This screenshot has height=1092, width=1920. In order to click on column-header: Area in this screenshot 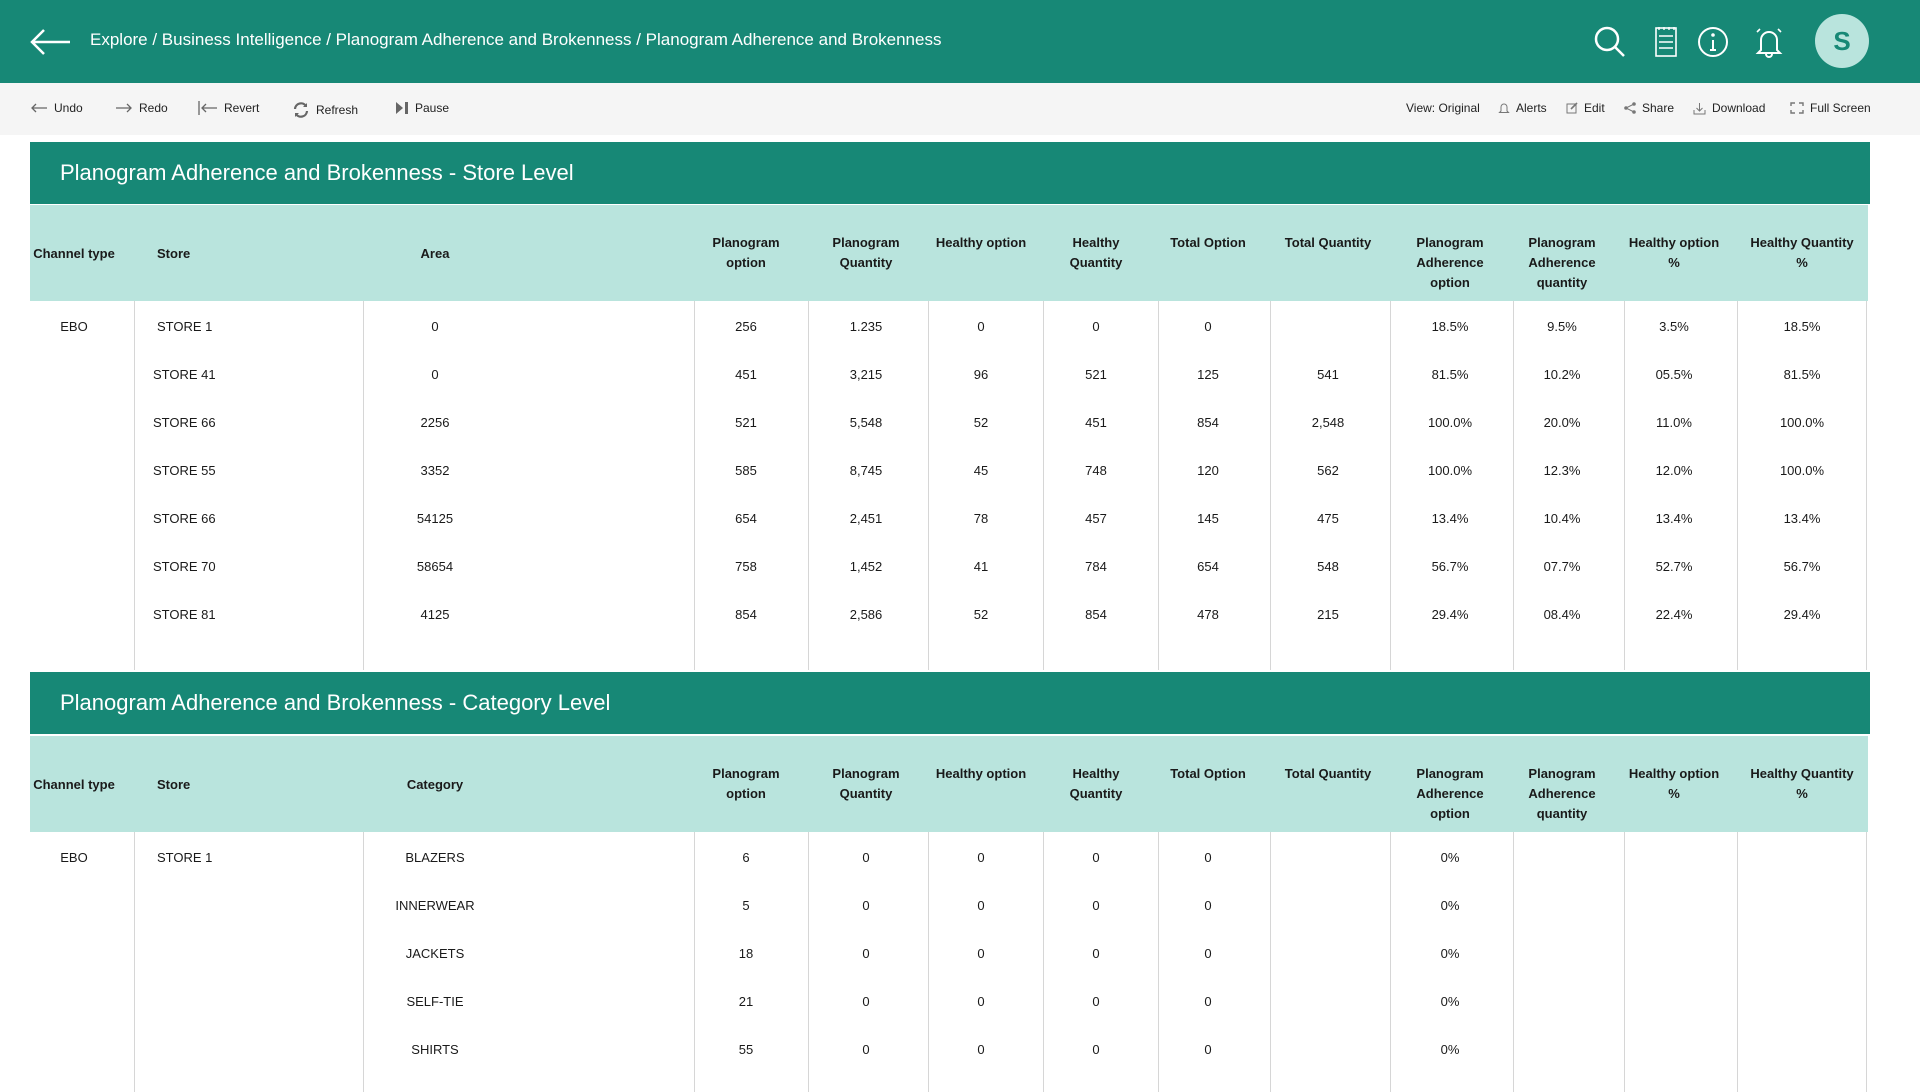, I will do `click(435, 254)`.